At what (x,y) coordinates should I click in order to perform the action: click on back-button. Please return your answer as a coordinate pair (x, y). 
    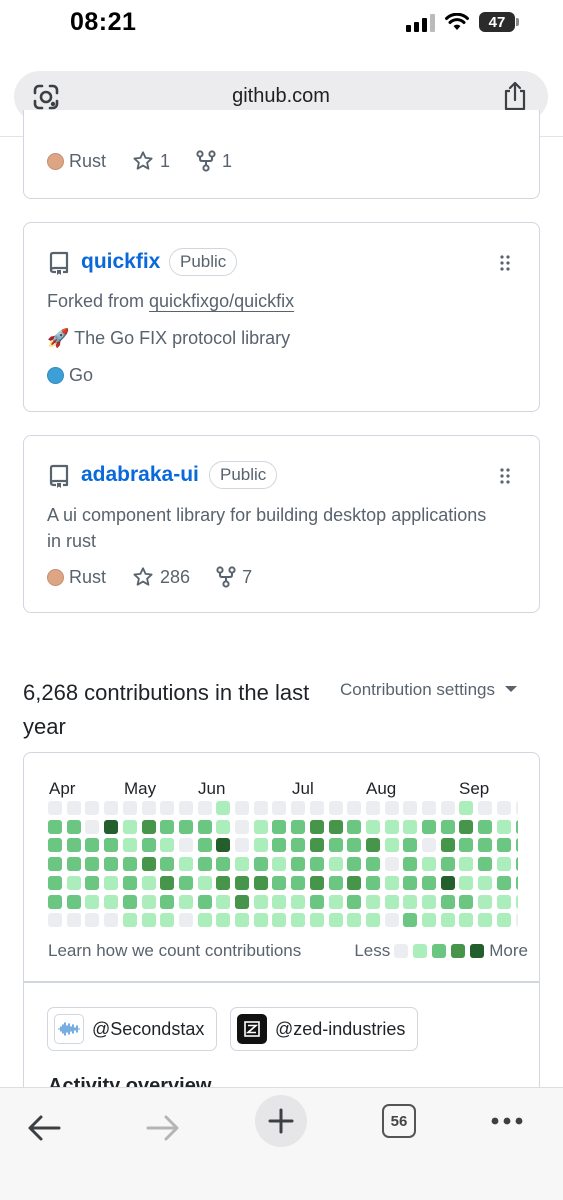
    Looking at the image, I should click on (44, 1128).